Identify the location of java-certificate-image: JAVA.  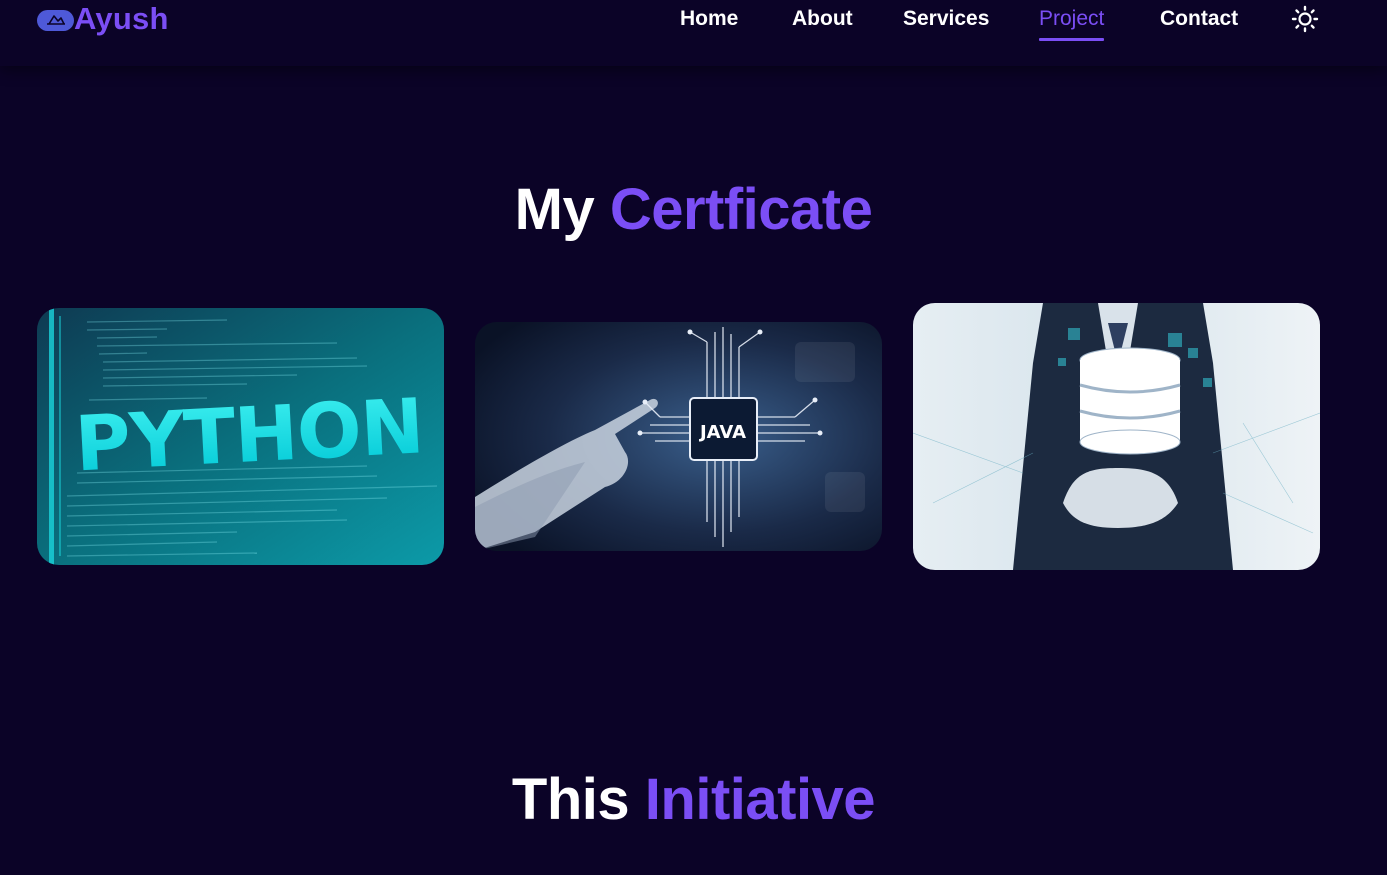
(678, 436).